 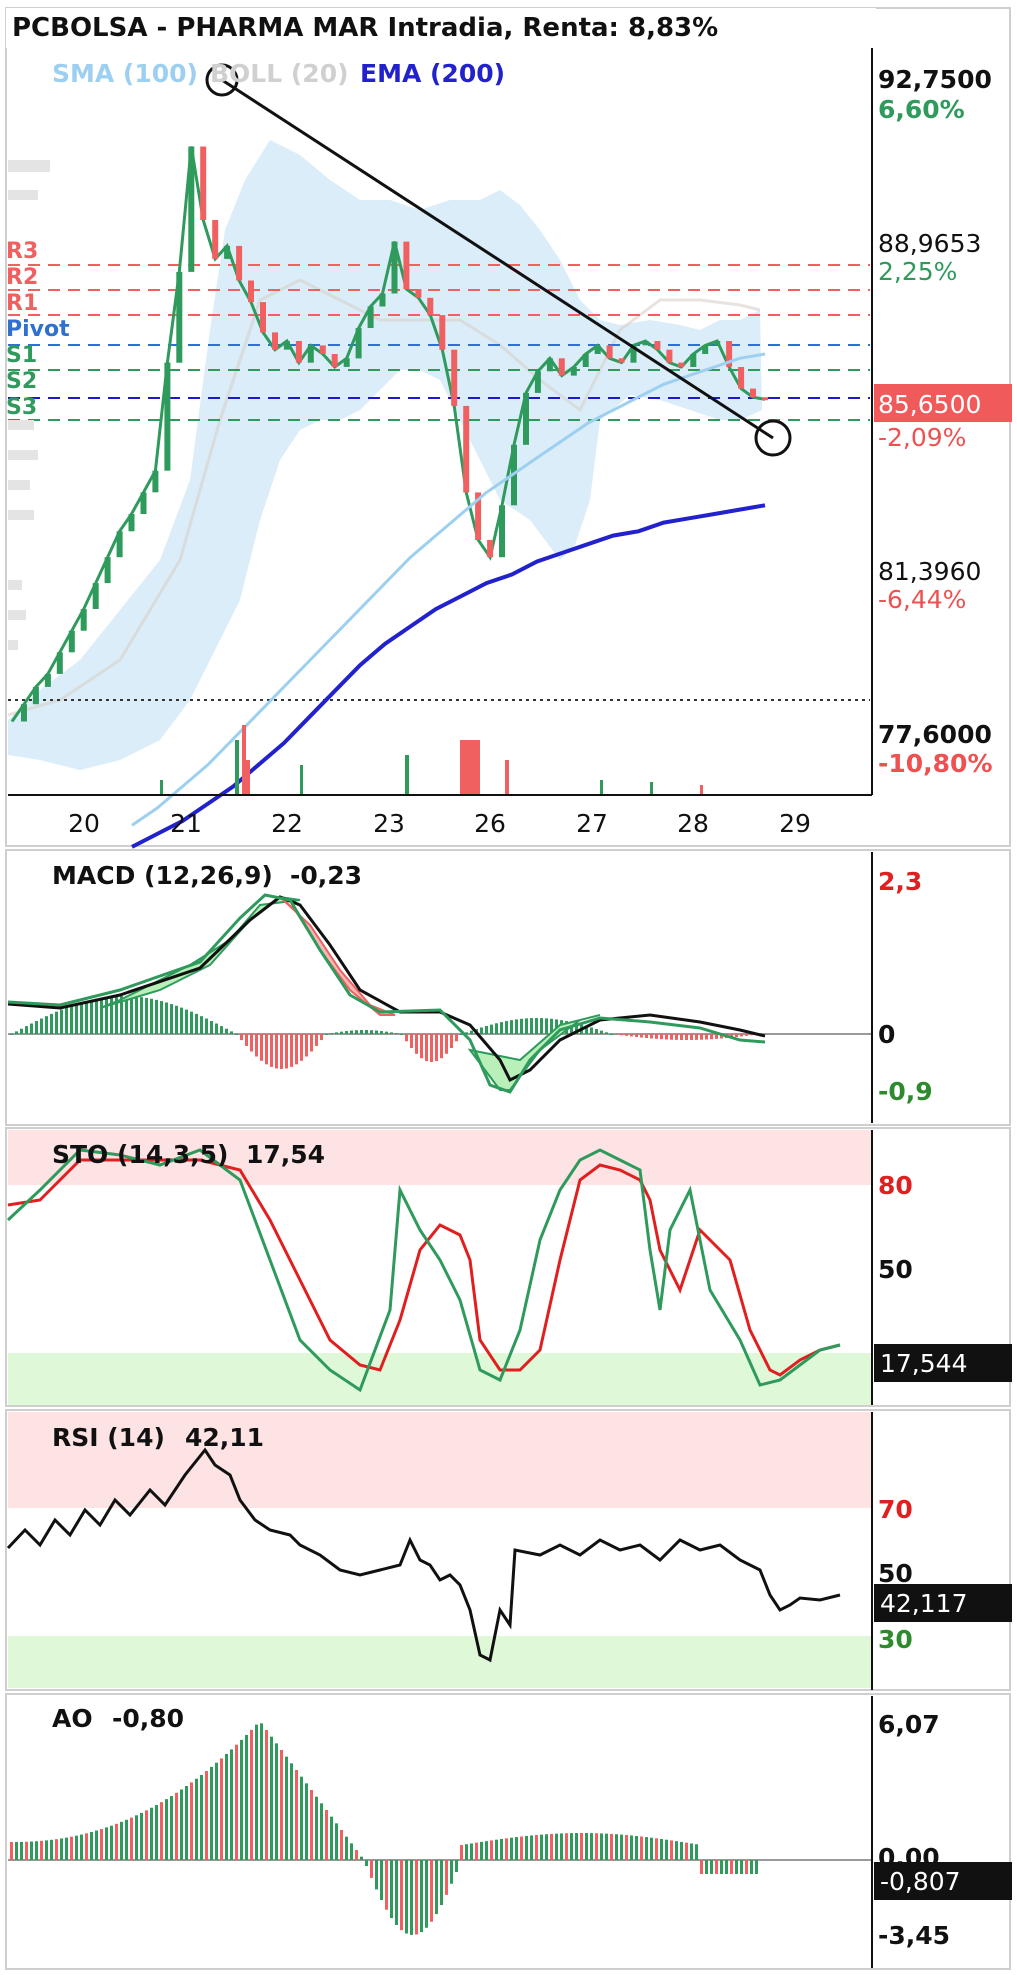 I want to click on macd-value: -0,23, so click(x=326, y=875).